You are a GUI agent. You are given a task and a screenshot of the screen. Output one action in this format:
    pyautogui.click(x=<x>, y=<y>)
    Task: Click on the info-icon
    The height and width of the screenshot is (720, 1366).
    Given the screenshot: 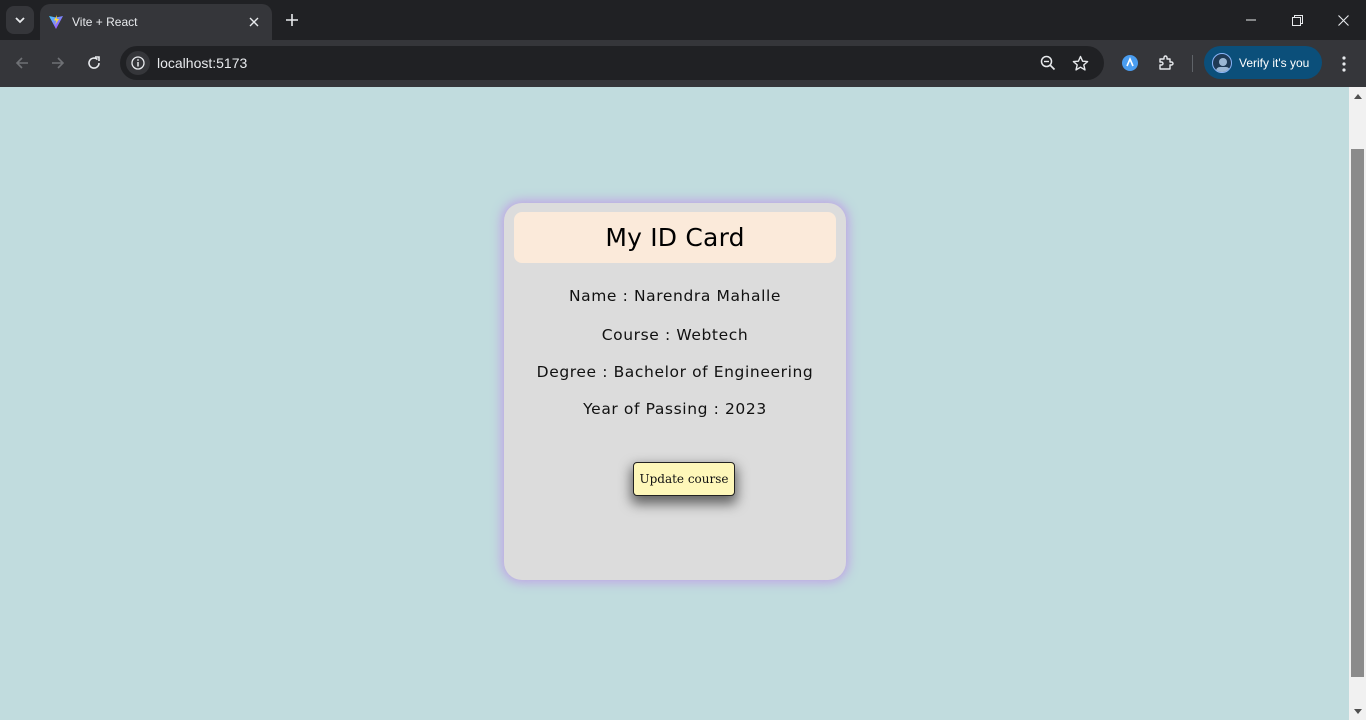 What is the action you would take?
    pyautogui.click(x=138, y=63)
    